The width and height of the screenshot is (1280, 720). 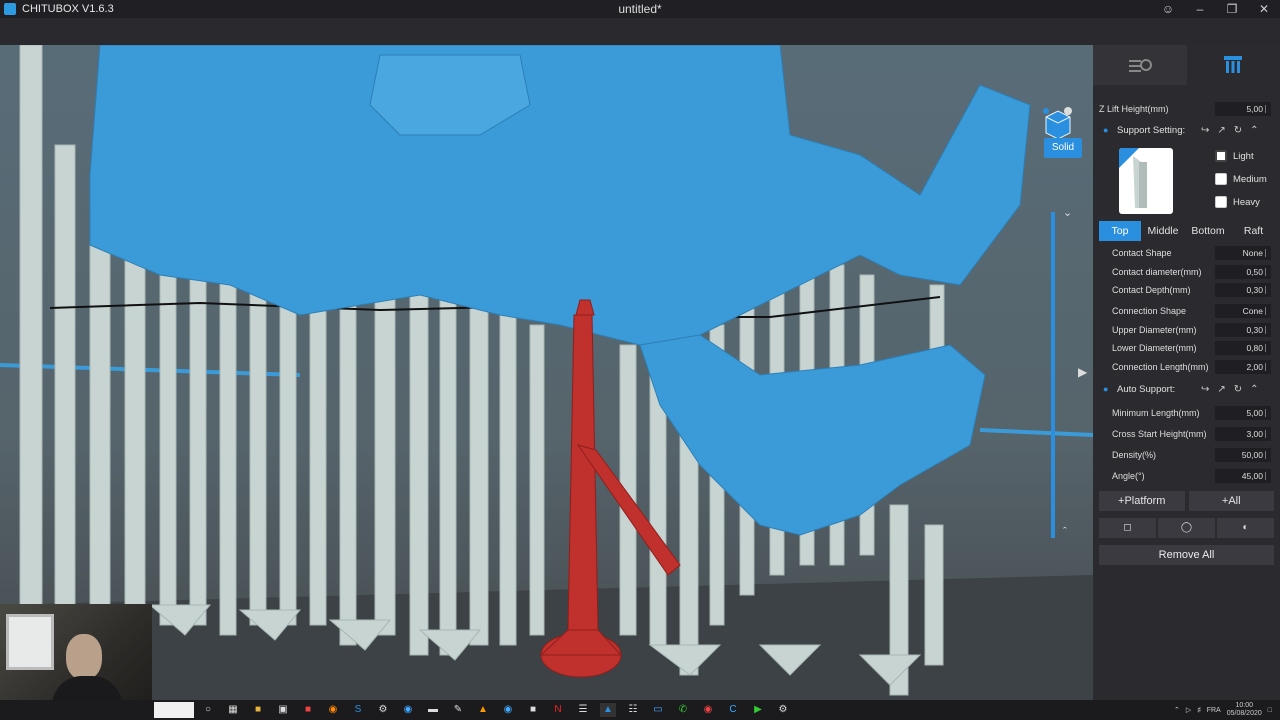 What do you see at coordinates (233, 710) in the screenshot?
I see `task-view-icon: ▦` at bounding box center [233, 710].